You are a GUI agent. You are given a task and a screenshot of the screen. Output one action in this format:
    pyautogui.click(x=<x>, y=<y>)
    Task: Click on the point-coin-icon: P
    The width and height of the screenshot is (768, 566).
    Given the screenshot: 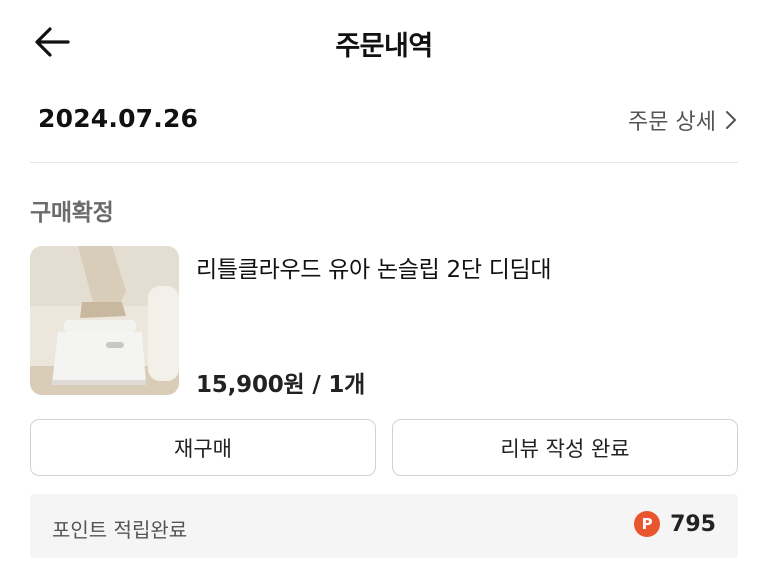 What is the action you would take?
    pyautogui.click(x=647, y=524)
    